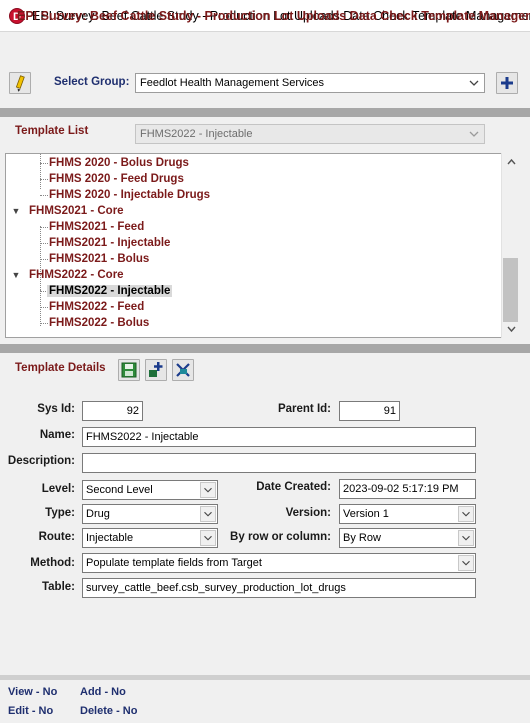 This screenshot has width=530, height=723. I want to click on add-group-button, so click(507, 83).